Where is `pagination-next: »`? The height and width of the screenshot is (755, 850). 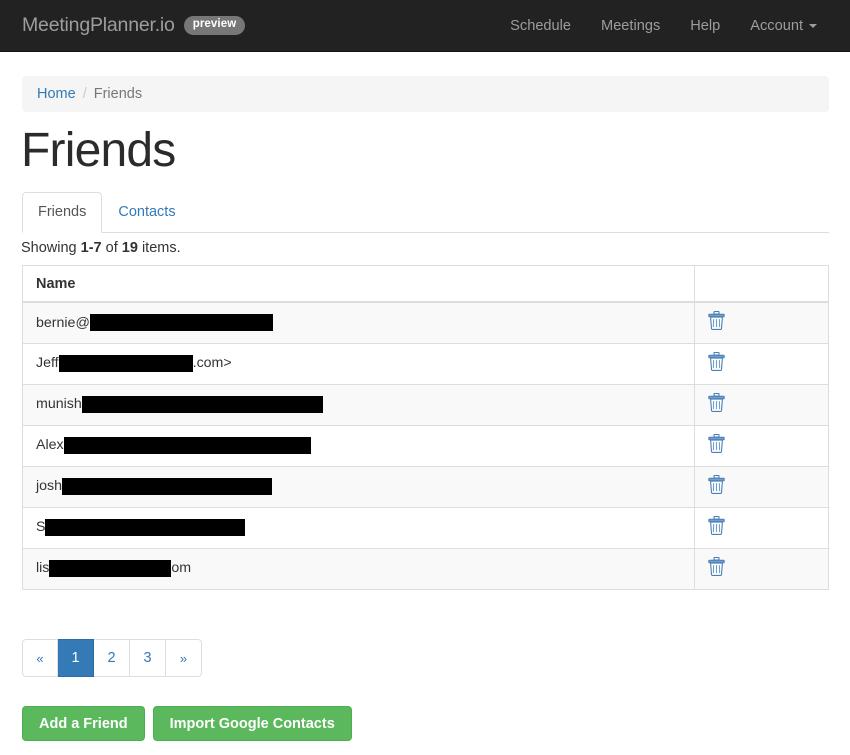 pagination-next: » is located at coordinates (184, 658).